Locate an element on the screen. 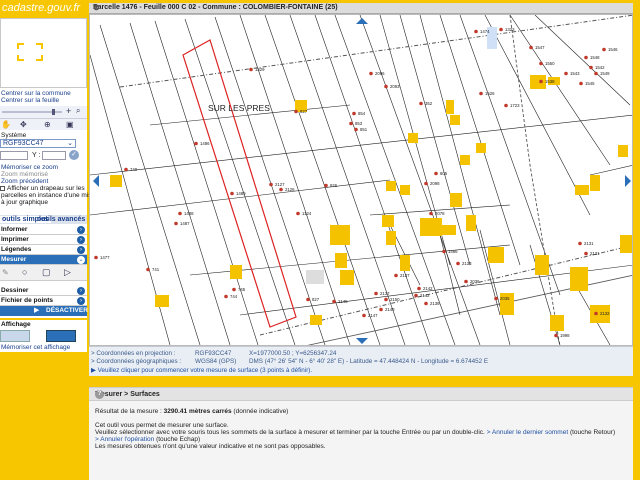 Image resolution: width=640 pixels, height=480 pixels. overview-map is located at coordinates (43, 53).